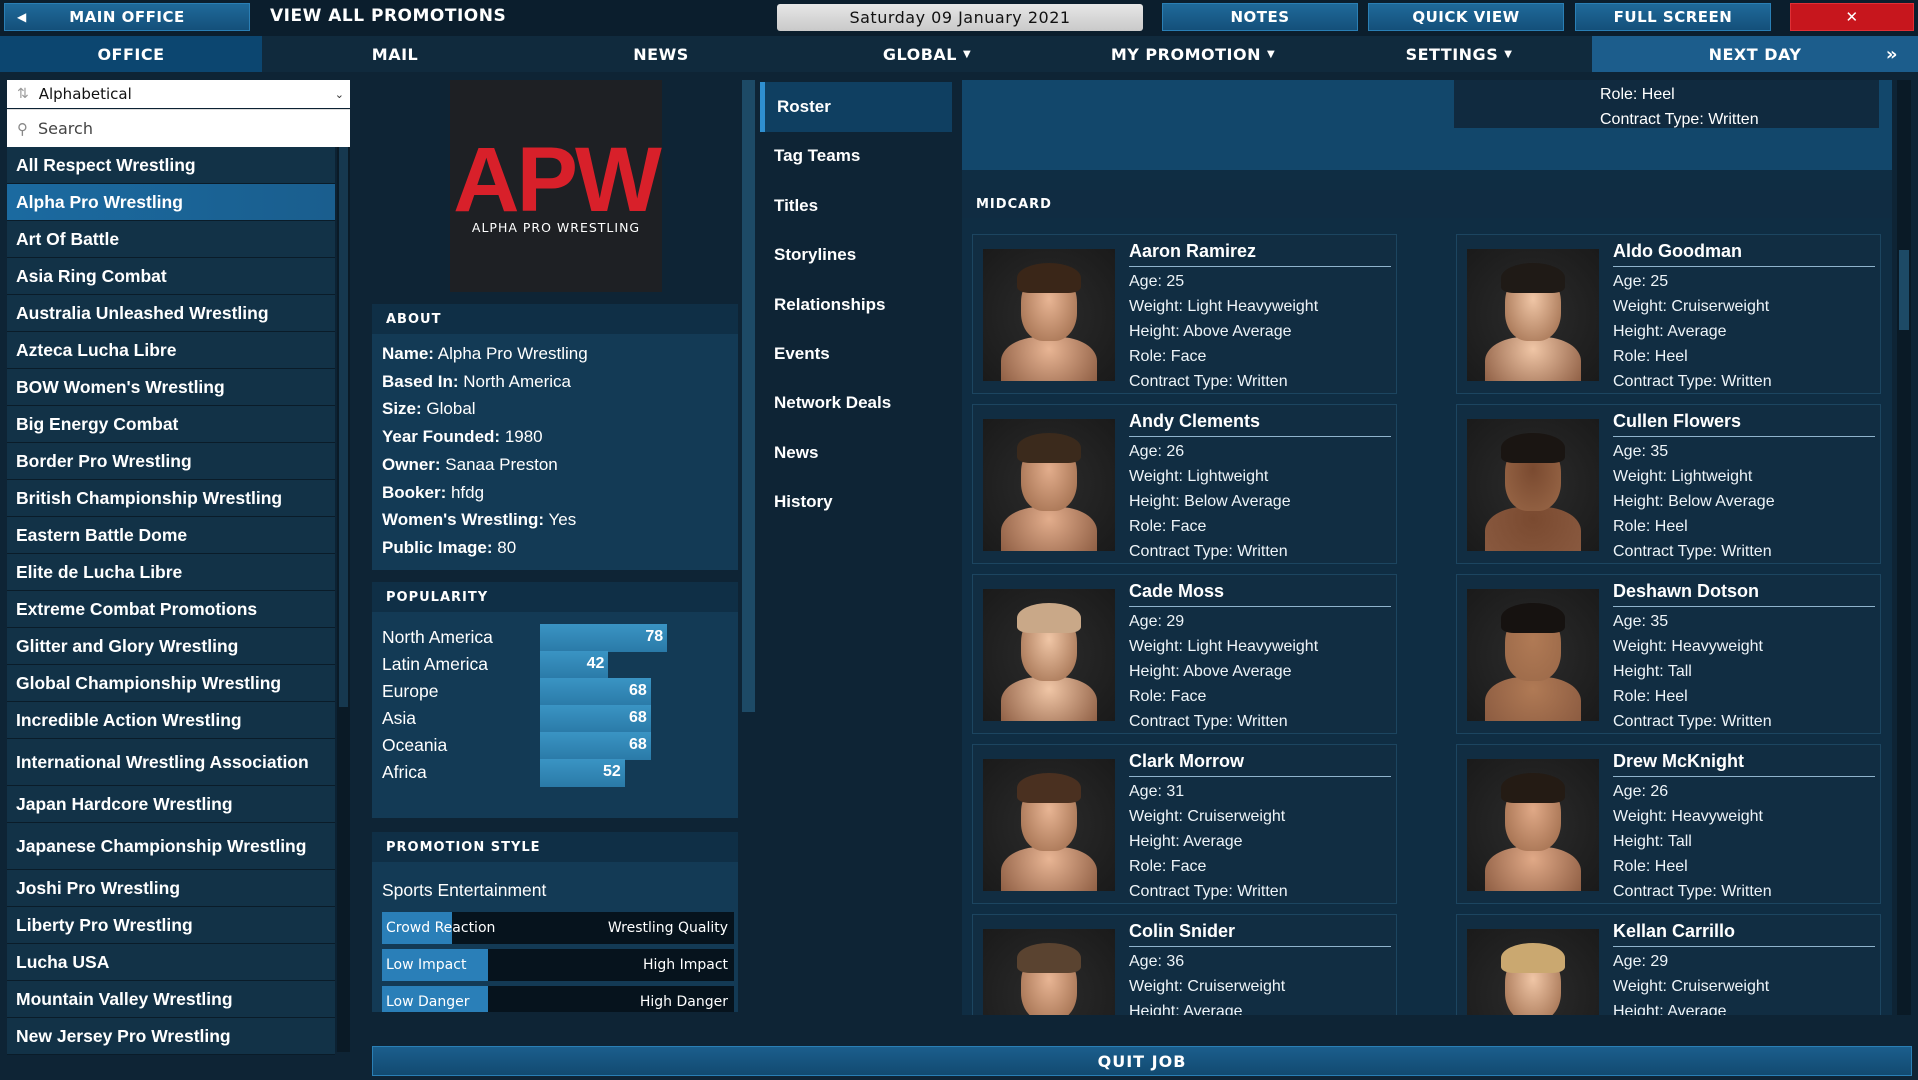  What do you see at coordinates (1637, 94) in the screenshot?
I see `card-role: Role: Heel` at bounding box center [1637, 94].